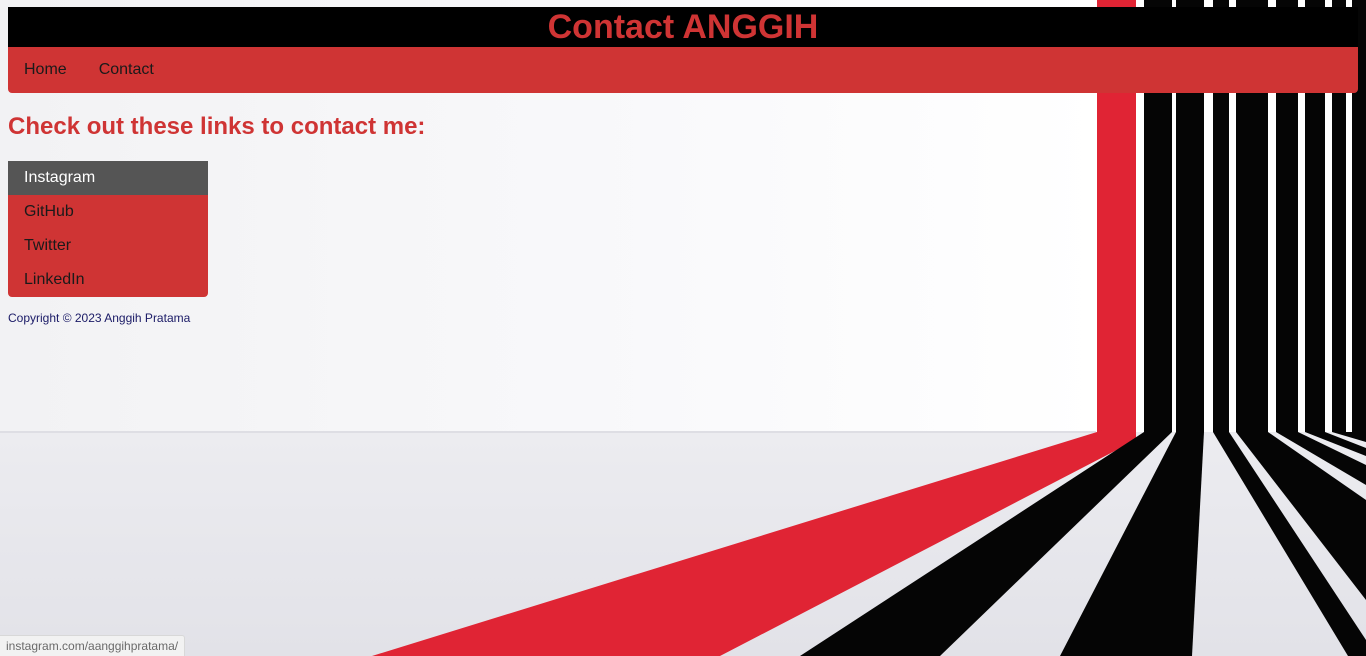 This screenshot has height=656, width=1366. What do you see at coordinates (108, 178) in the screenshot?
I see `link-instagram: Instagram` at bounding box center [108, 178].